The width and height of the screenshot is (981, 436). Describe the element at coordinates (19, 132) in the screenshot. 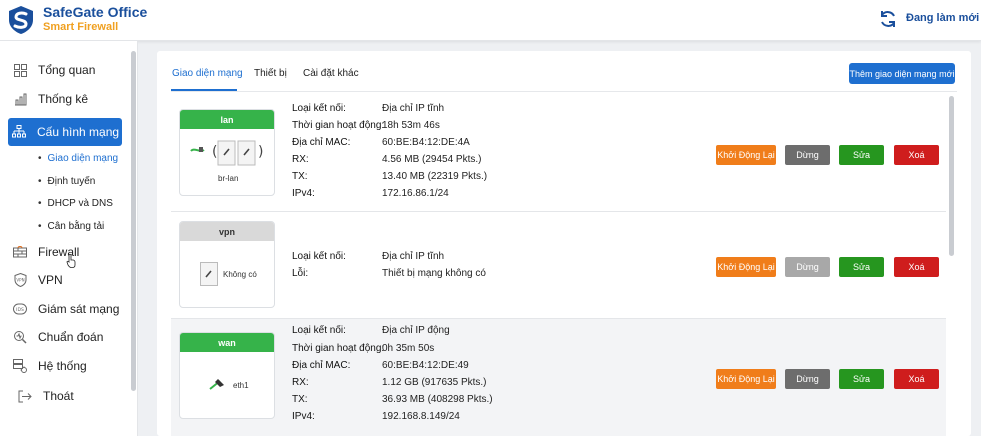

I see `network-icon` at that location.